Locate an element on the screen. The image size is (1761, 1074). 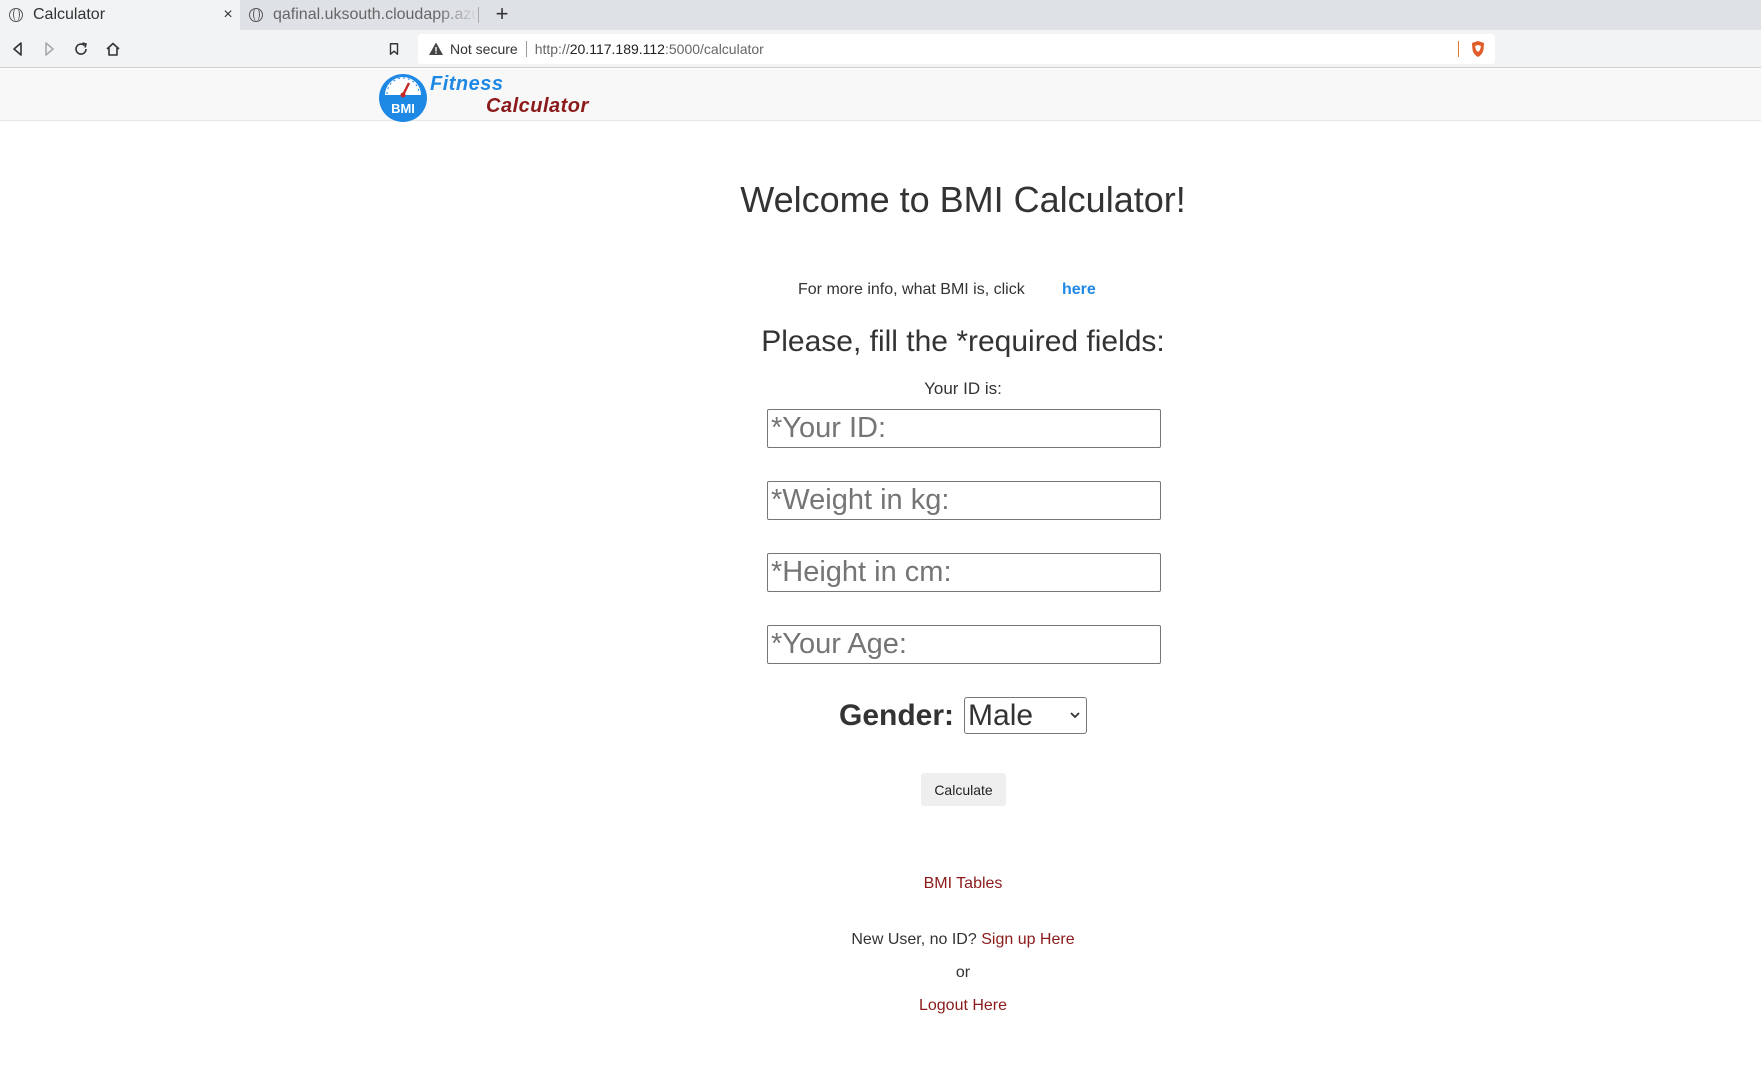
bookmark-icon is located at coordinates (394, 49).